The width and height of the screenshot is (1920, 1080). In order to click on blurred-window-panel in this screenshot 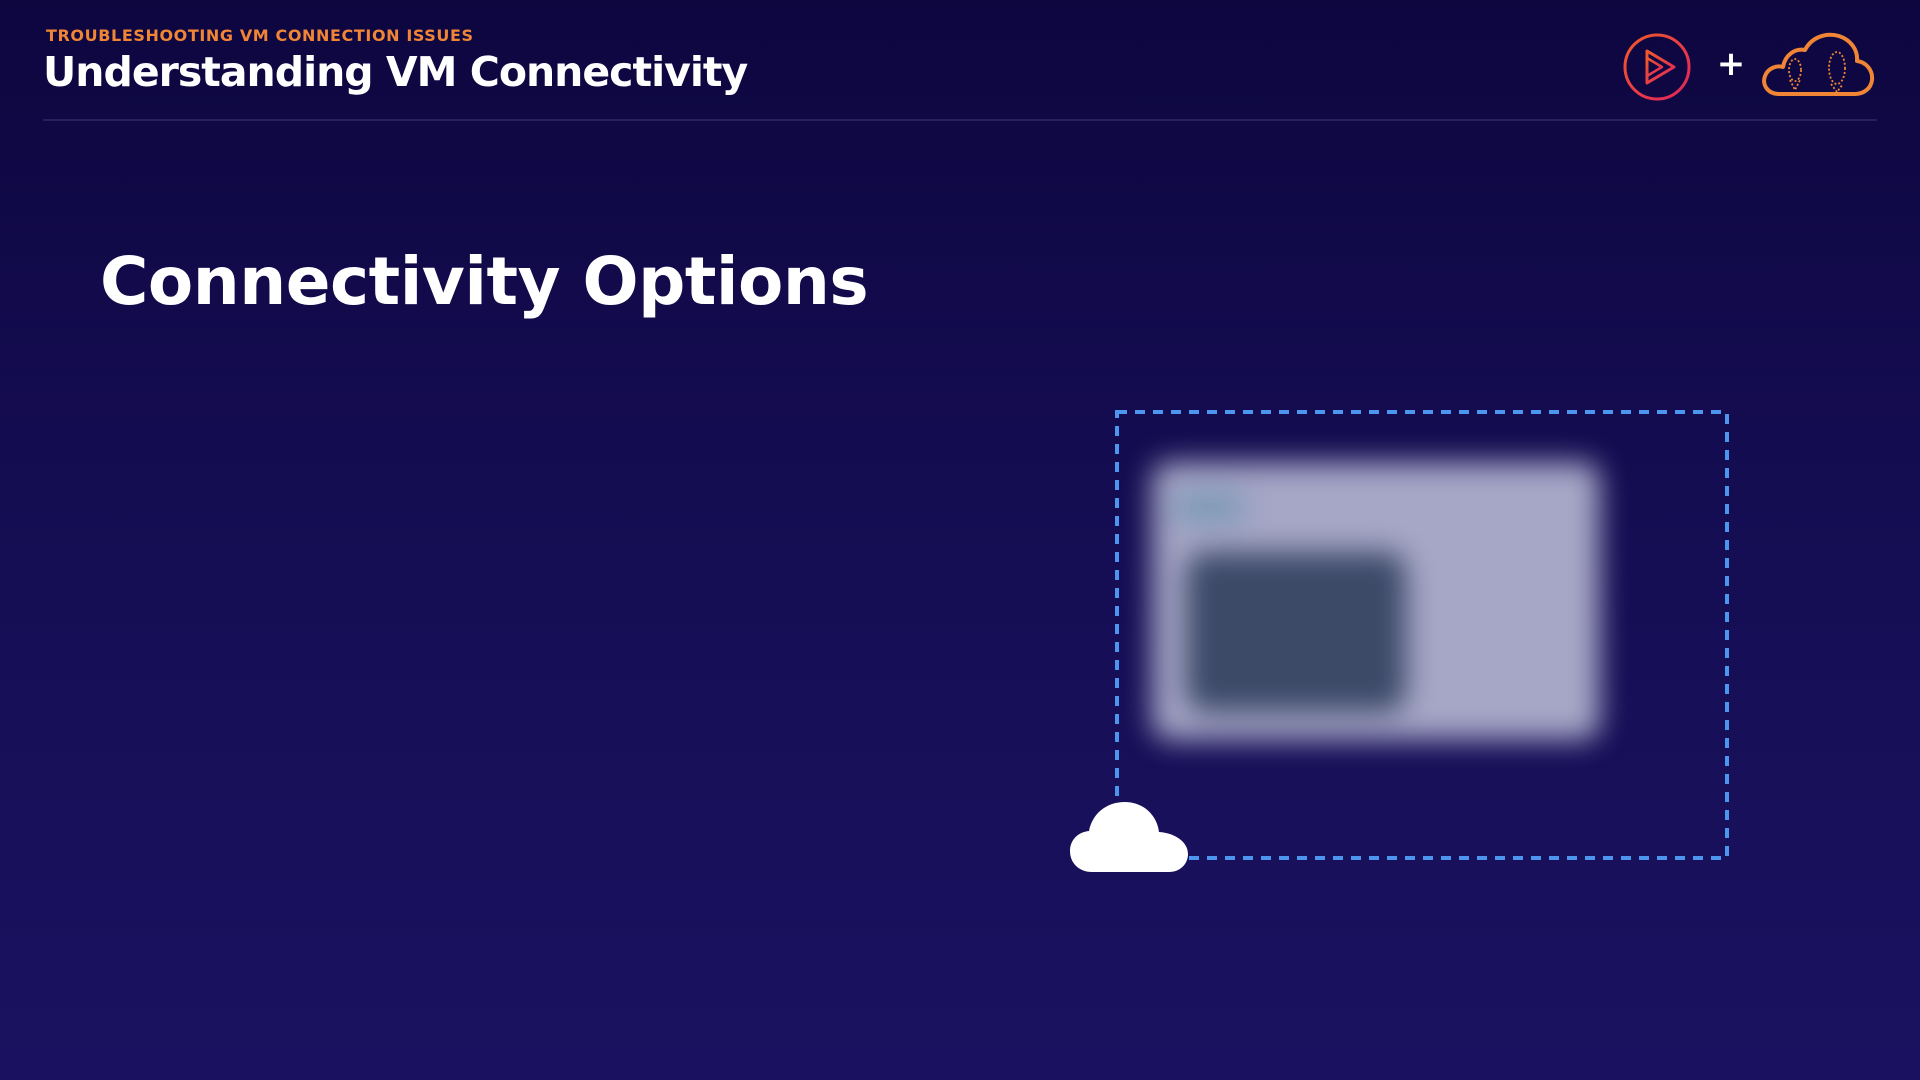, I will do `click(1296, 632)`.